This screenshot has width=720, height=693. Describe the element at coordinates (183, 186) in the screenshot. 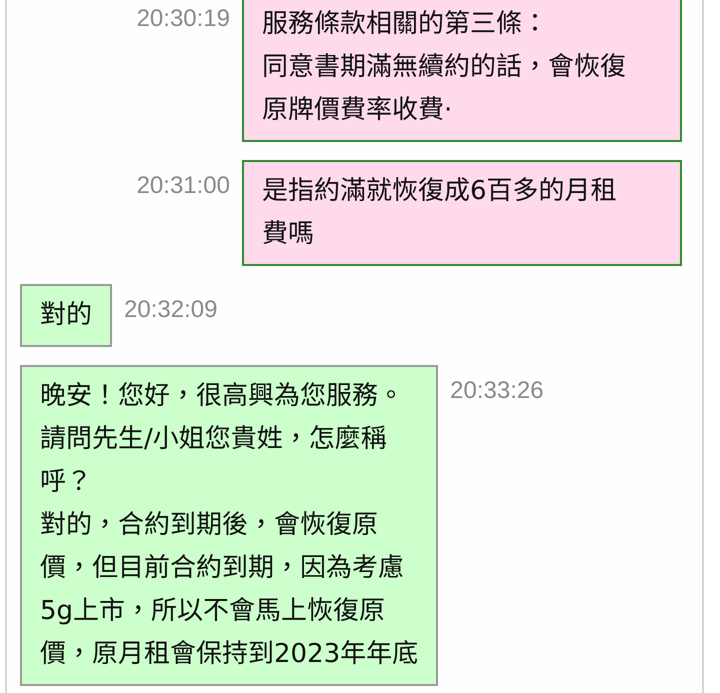

I see `message-time: 20:31:00` at that location.